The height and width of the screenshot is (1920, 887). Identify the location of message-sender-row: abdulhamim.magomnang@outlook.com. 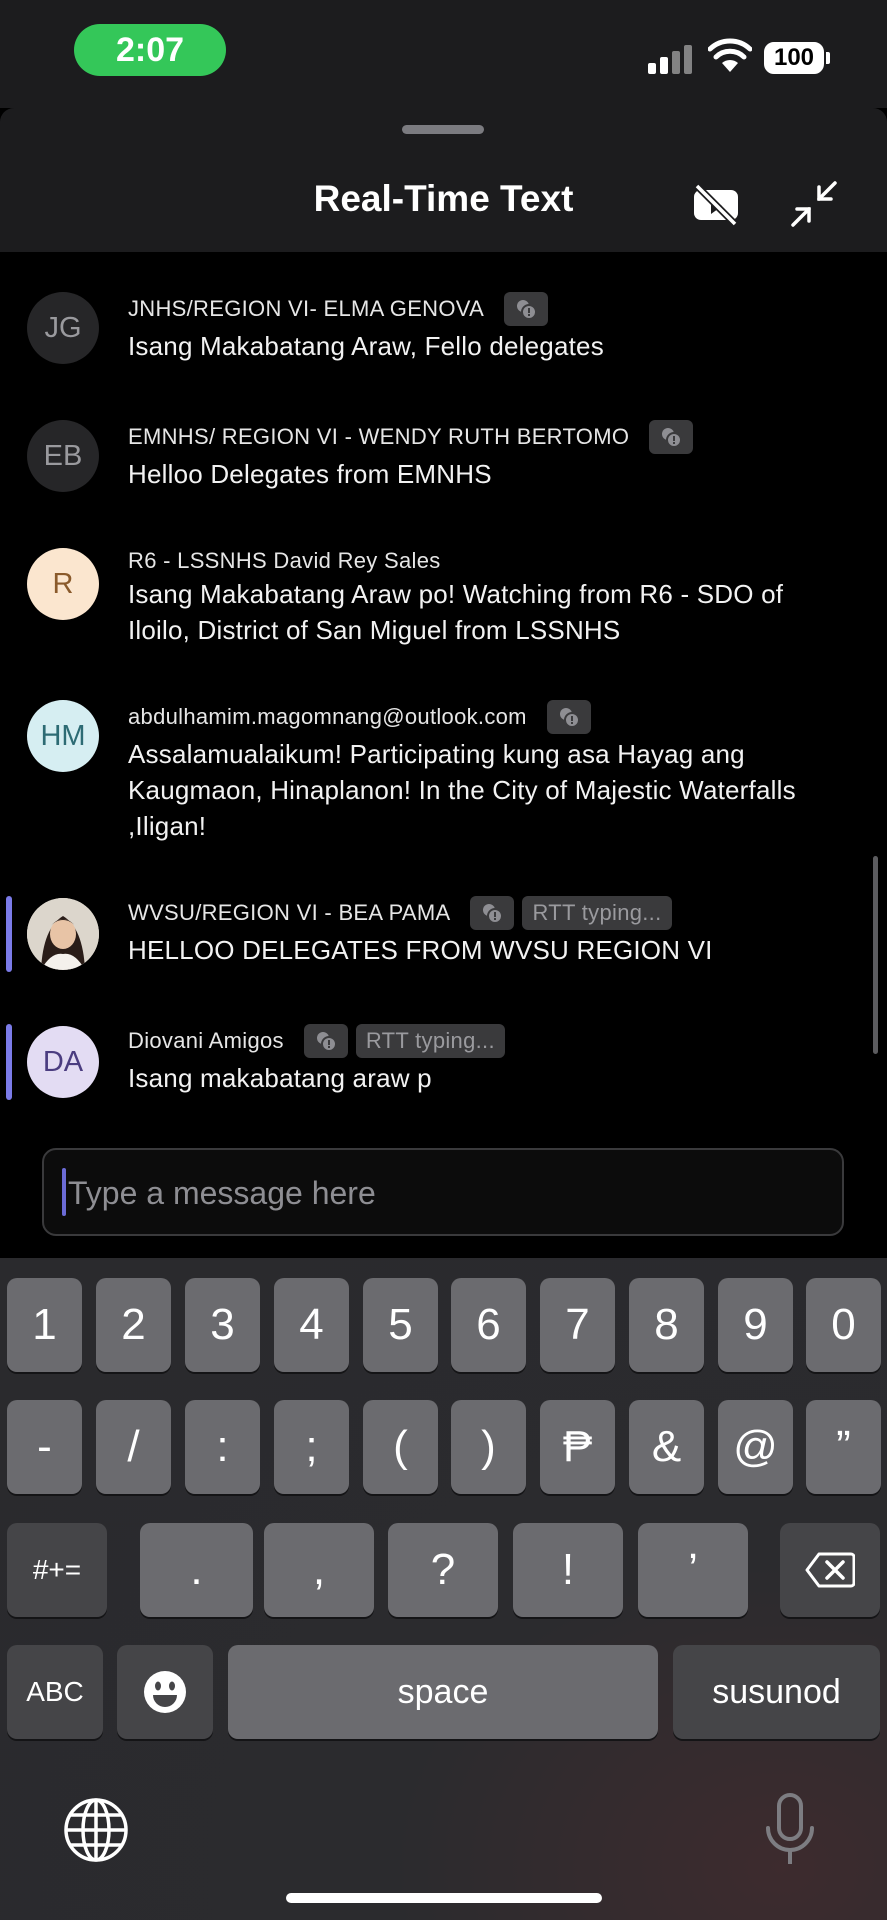
(359, 717).